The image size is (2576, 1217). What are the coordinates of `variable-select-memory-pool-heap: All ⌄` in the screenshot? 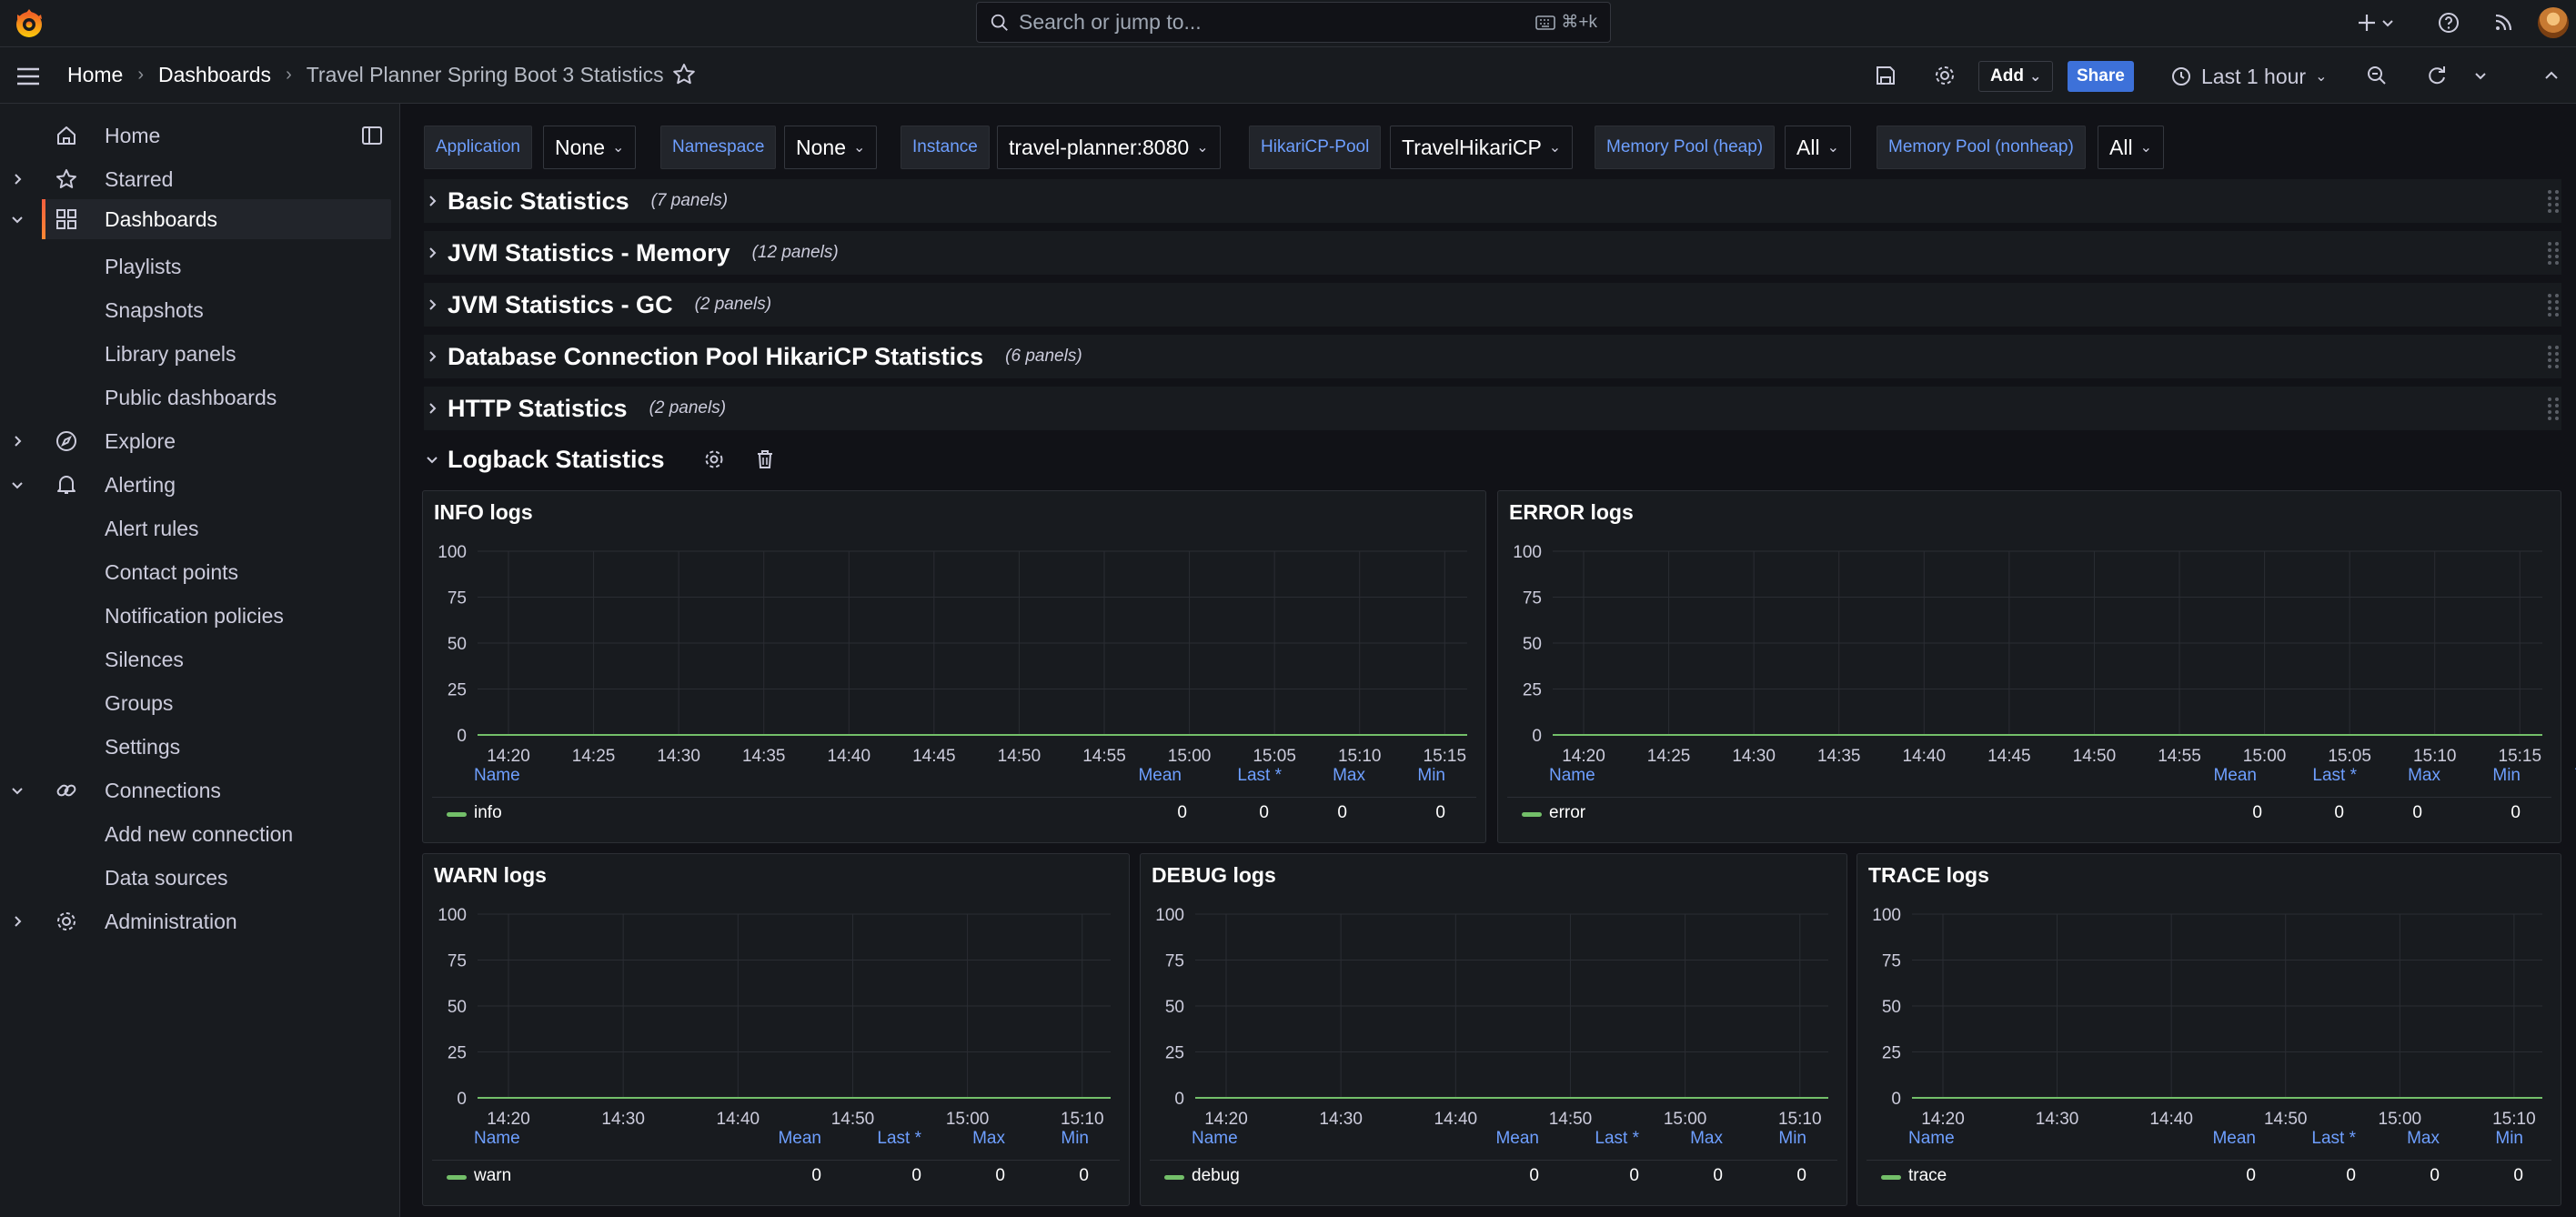 It's located at (1818, 147).